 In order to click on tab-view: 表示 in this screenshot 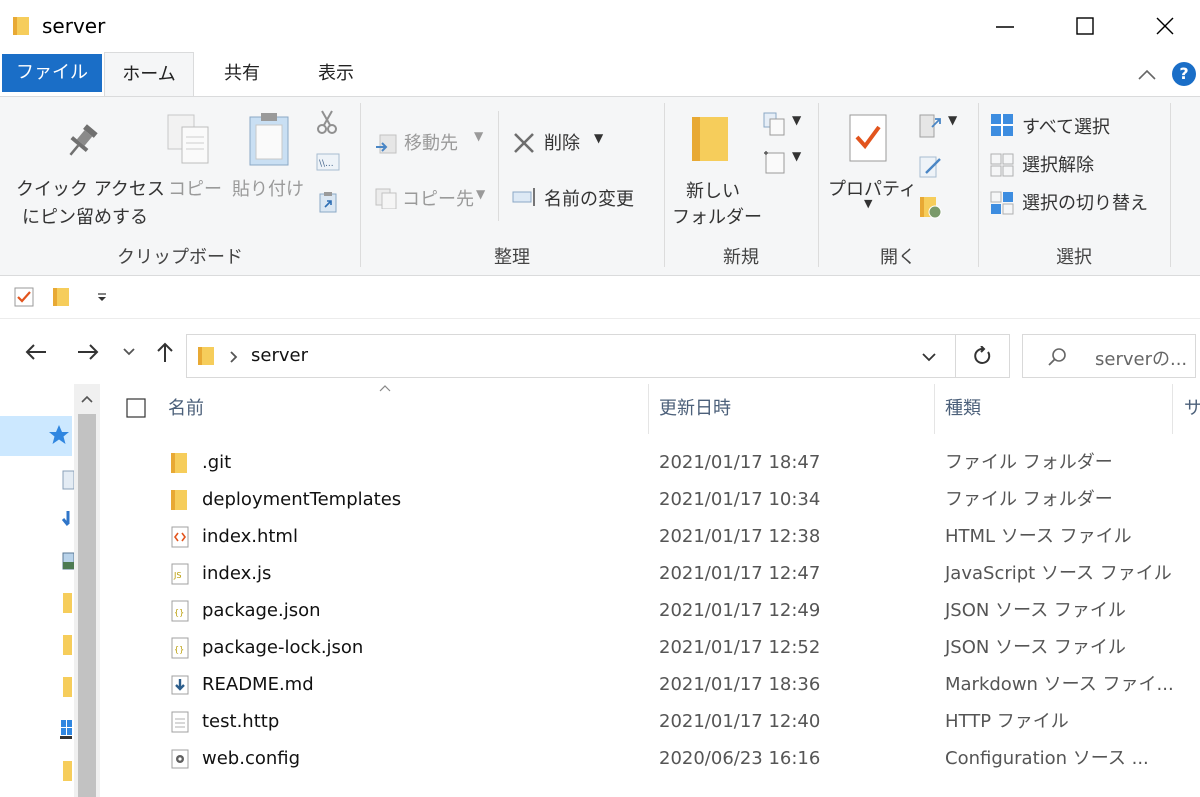, I will do `click(336, 74)`.